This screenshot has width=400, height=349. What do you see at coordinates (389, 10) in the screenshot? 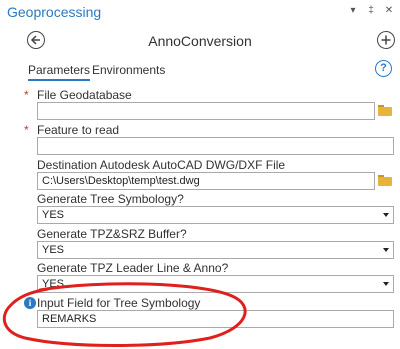
I see `close-icon: ✕` at bounding box center [389, 10].